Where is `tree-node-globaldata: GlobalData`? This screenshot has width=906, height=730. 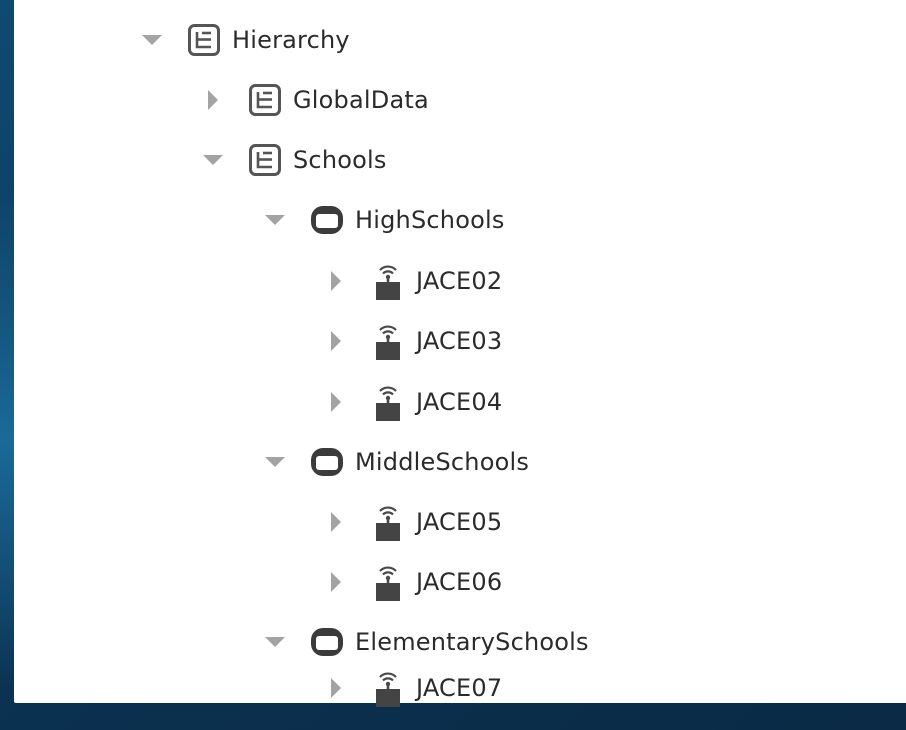
tree-node-globaldata: GlobalData is located at coordinates (313, 100).